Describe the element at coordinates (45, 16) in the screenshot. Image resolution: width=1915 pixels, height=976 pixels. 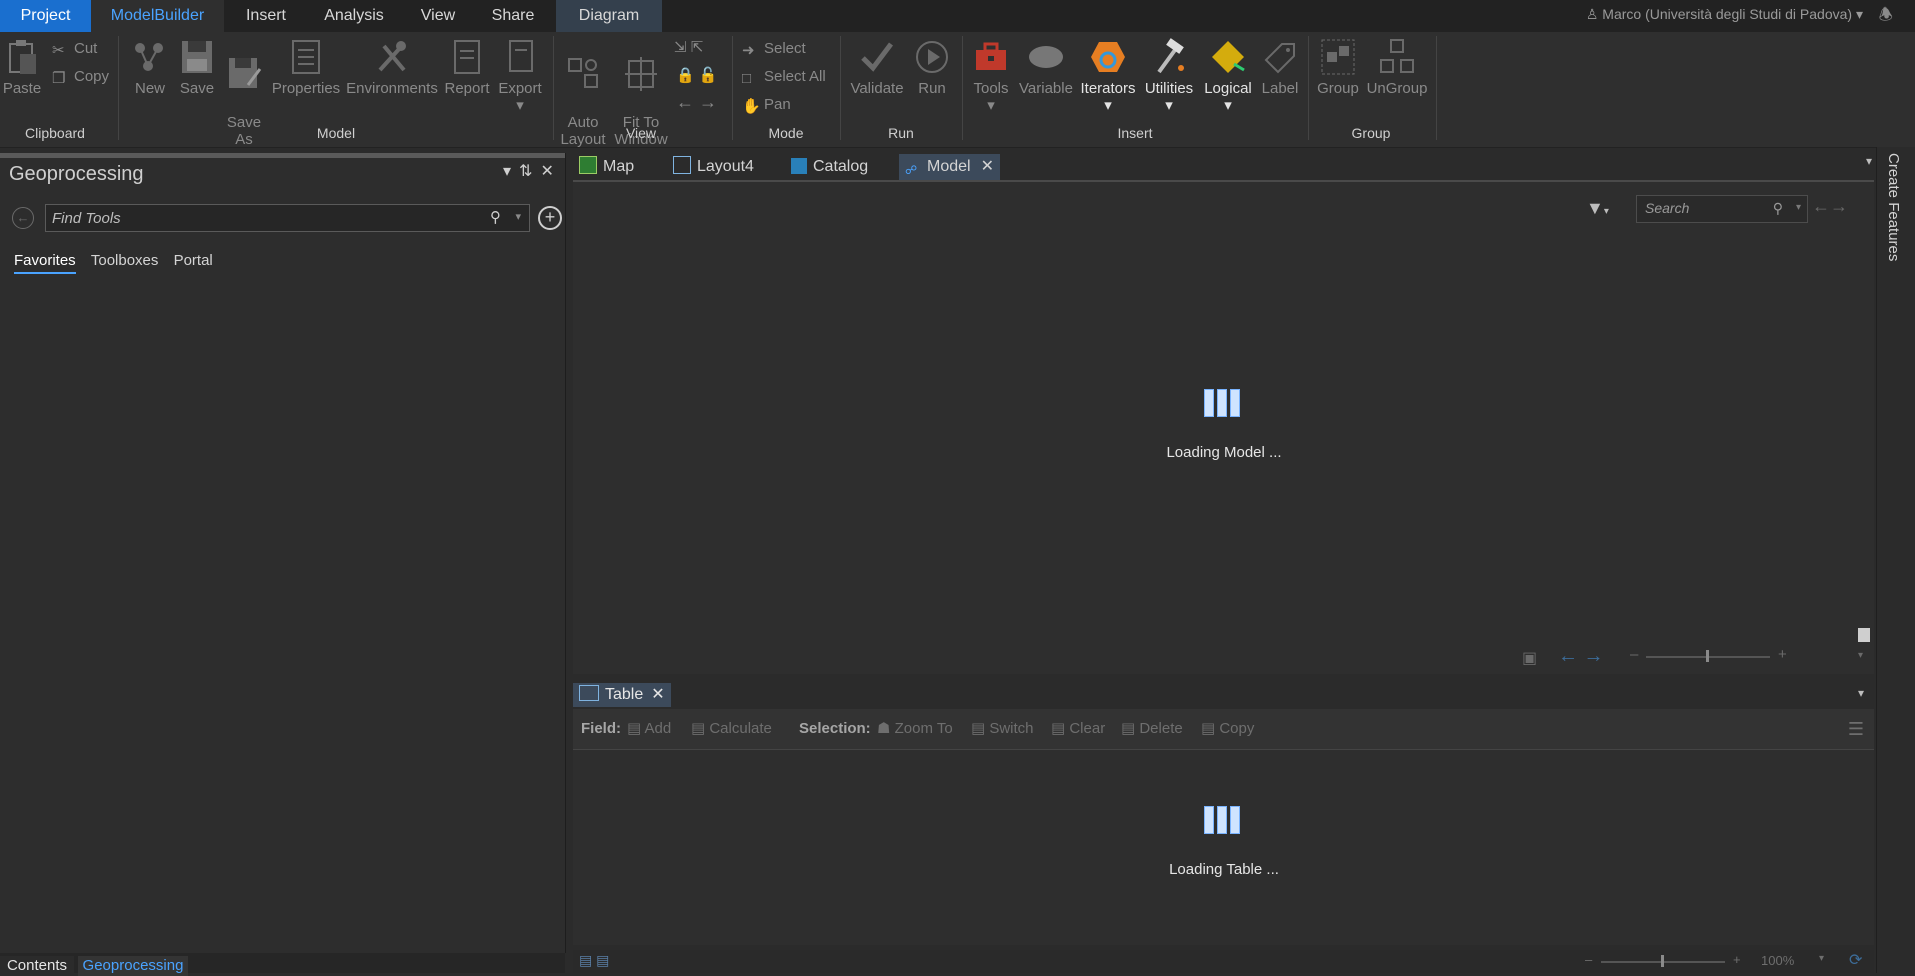
I see `tab-project: Project` at that location.